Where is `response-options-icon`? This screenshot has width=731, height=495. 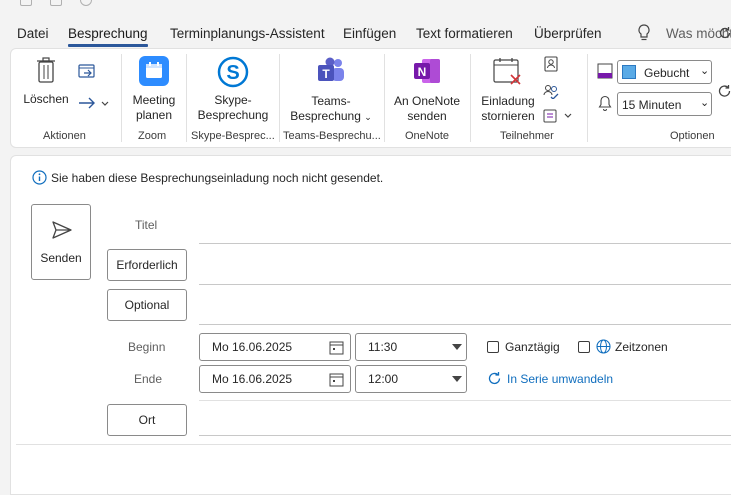 response-options-icon is located at coordinates (559, 117).